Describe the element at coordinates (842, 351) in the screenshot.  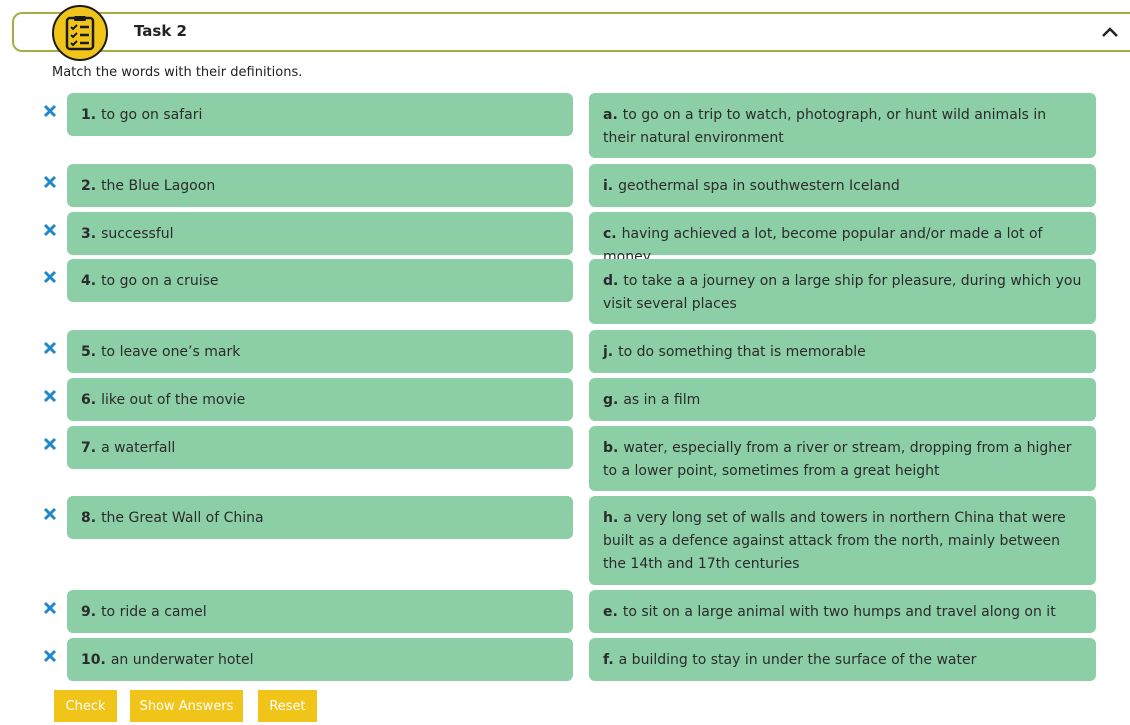
I see `definition-card: j. to do something that is memorable` at that location.